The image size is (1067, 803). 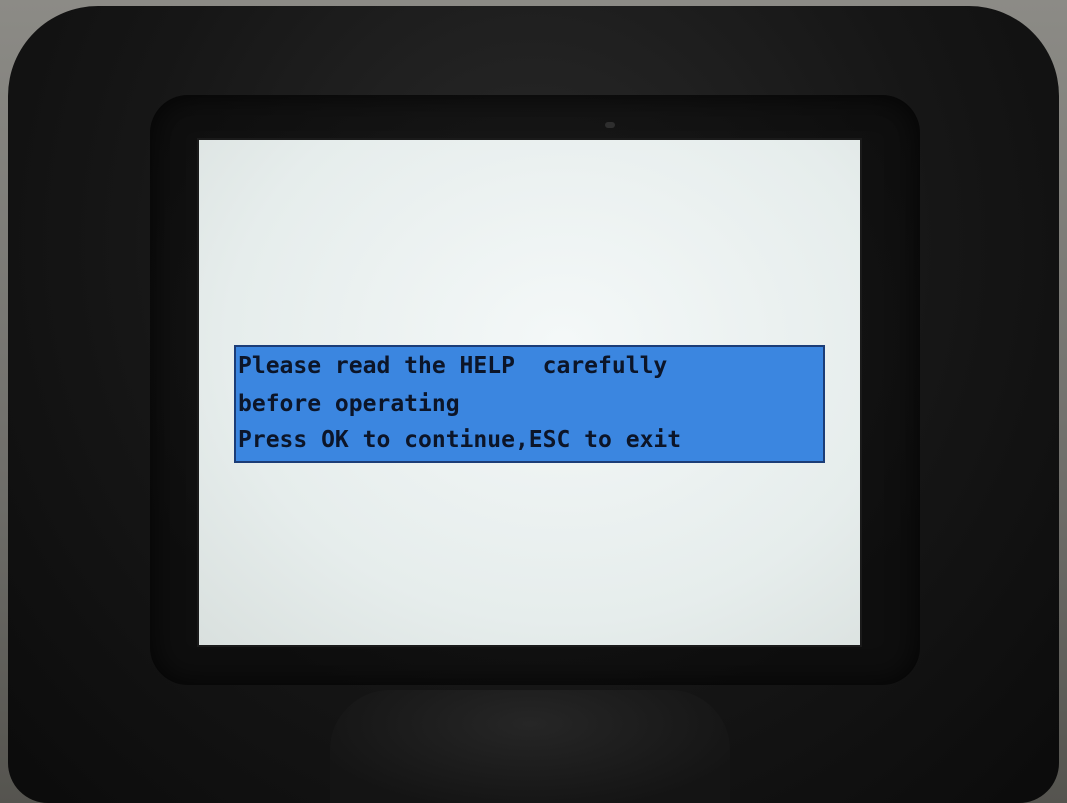 What do you see at coordinates (349, 404) in the screenshot?
I see `dialog-message-line-2: before operating` at bounding box center [349, 404].